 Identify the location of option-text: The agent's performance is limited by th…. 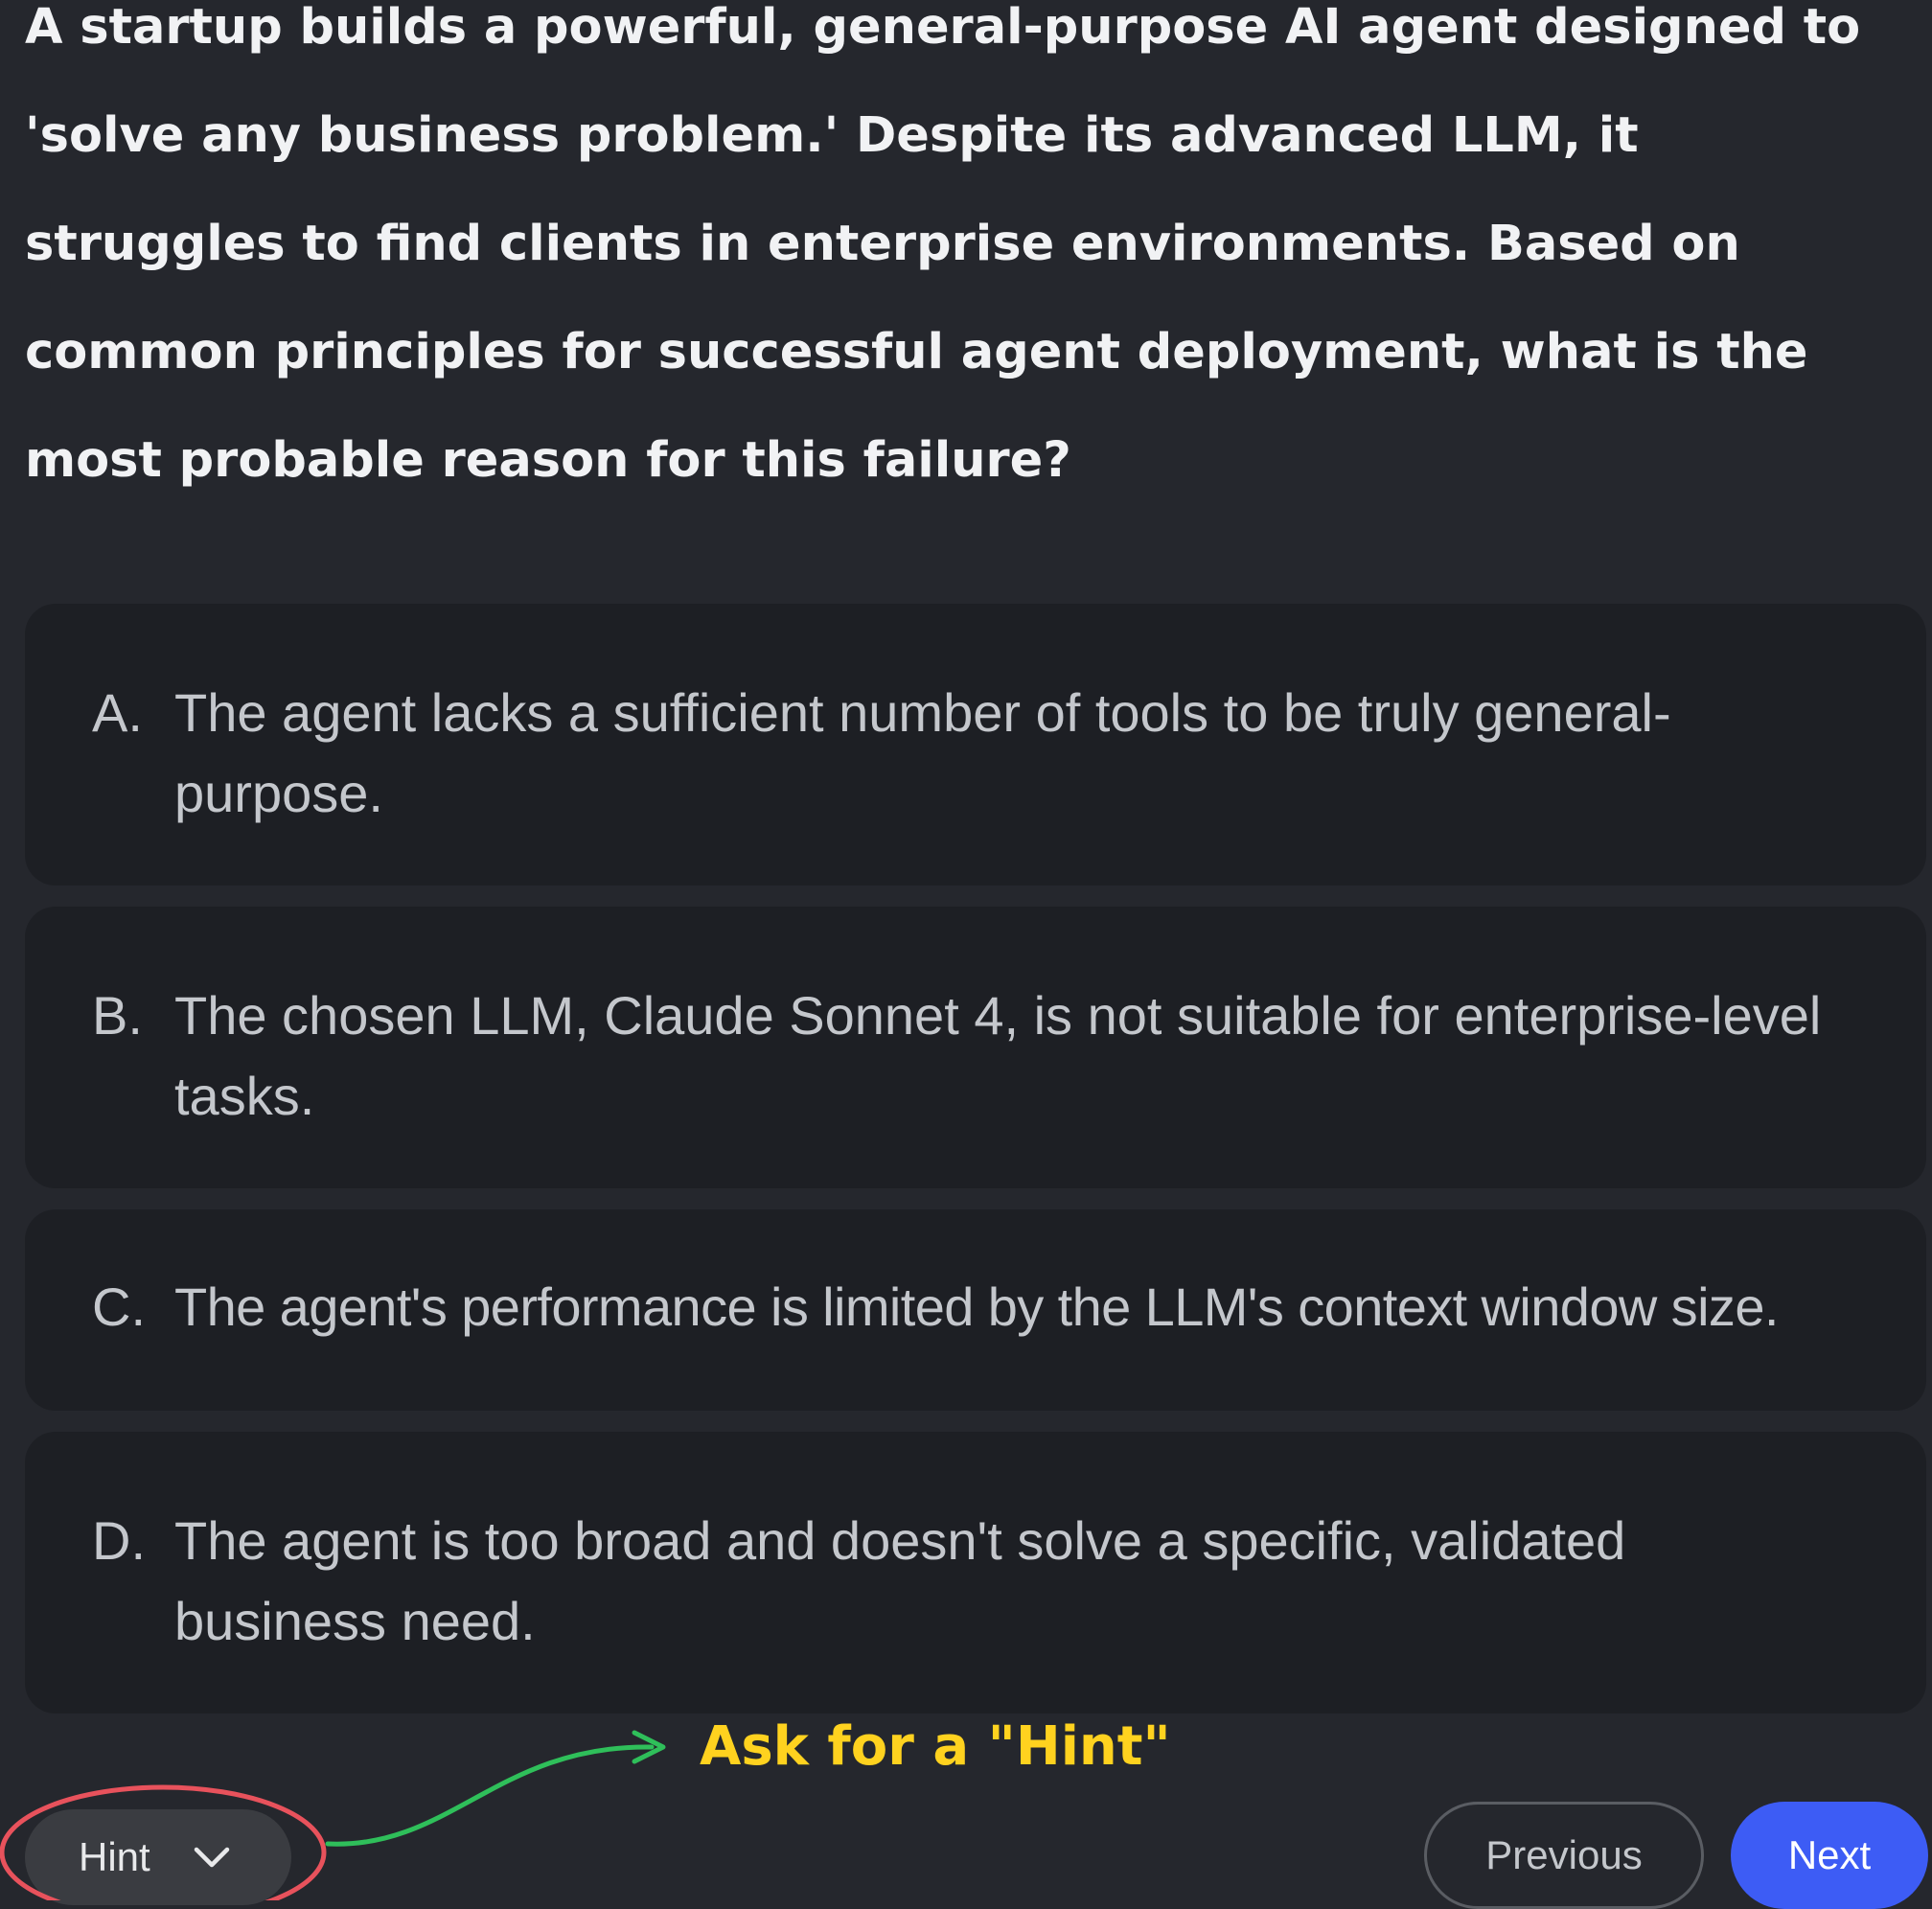
(976, 1306).